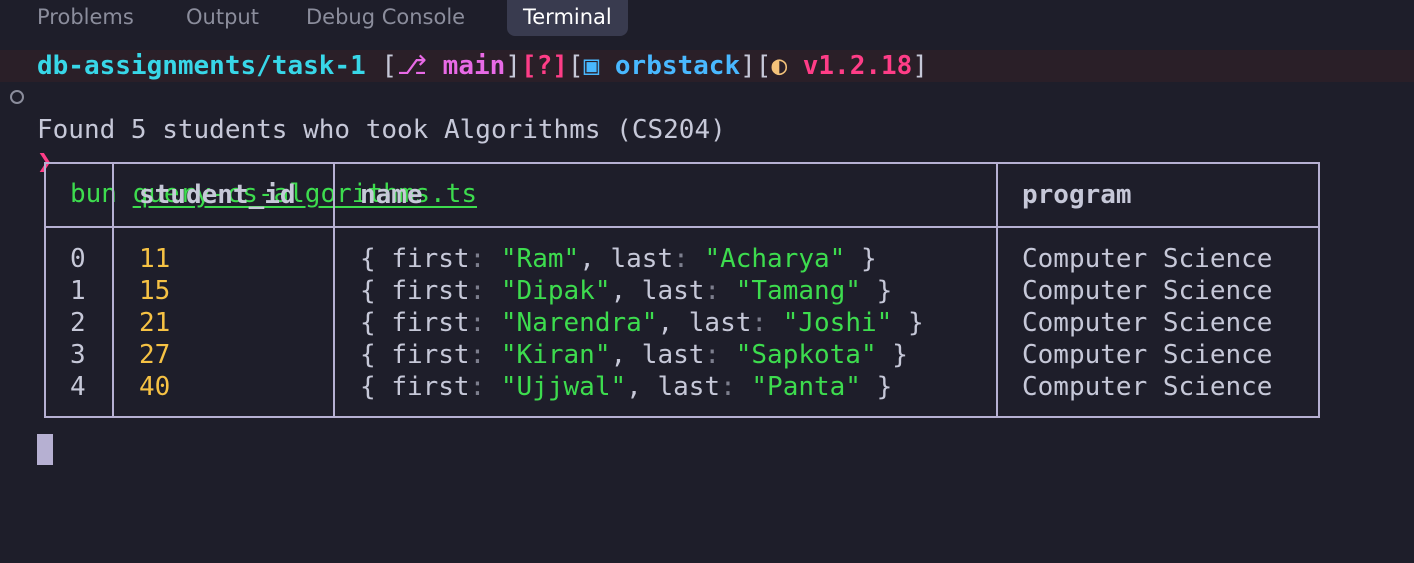 The width and height of the screenshot is (1414, 563). I want to click on first-name-value: "Kiran", so click(555, 355).